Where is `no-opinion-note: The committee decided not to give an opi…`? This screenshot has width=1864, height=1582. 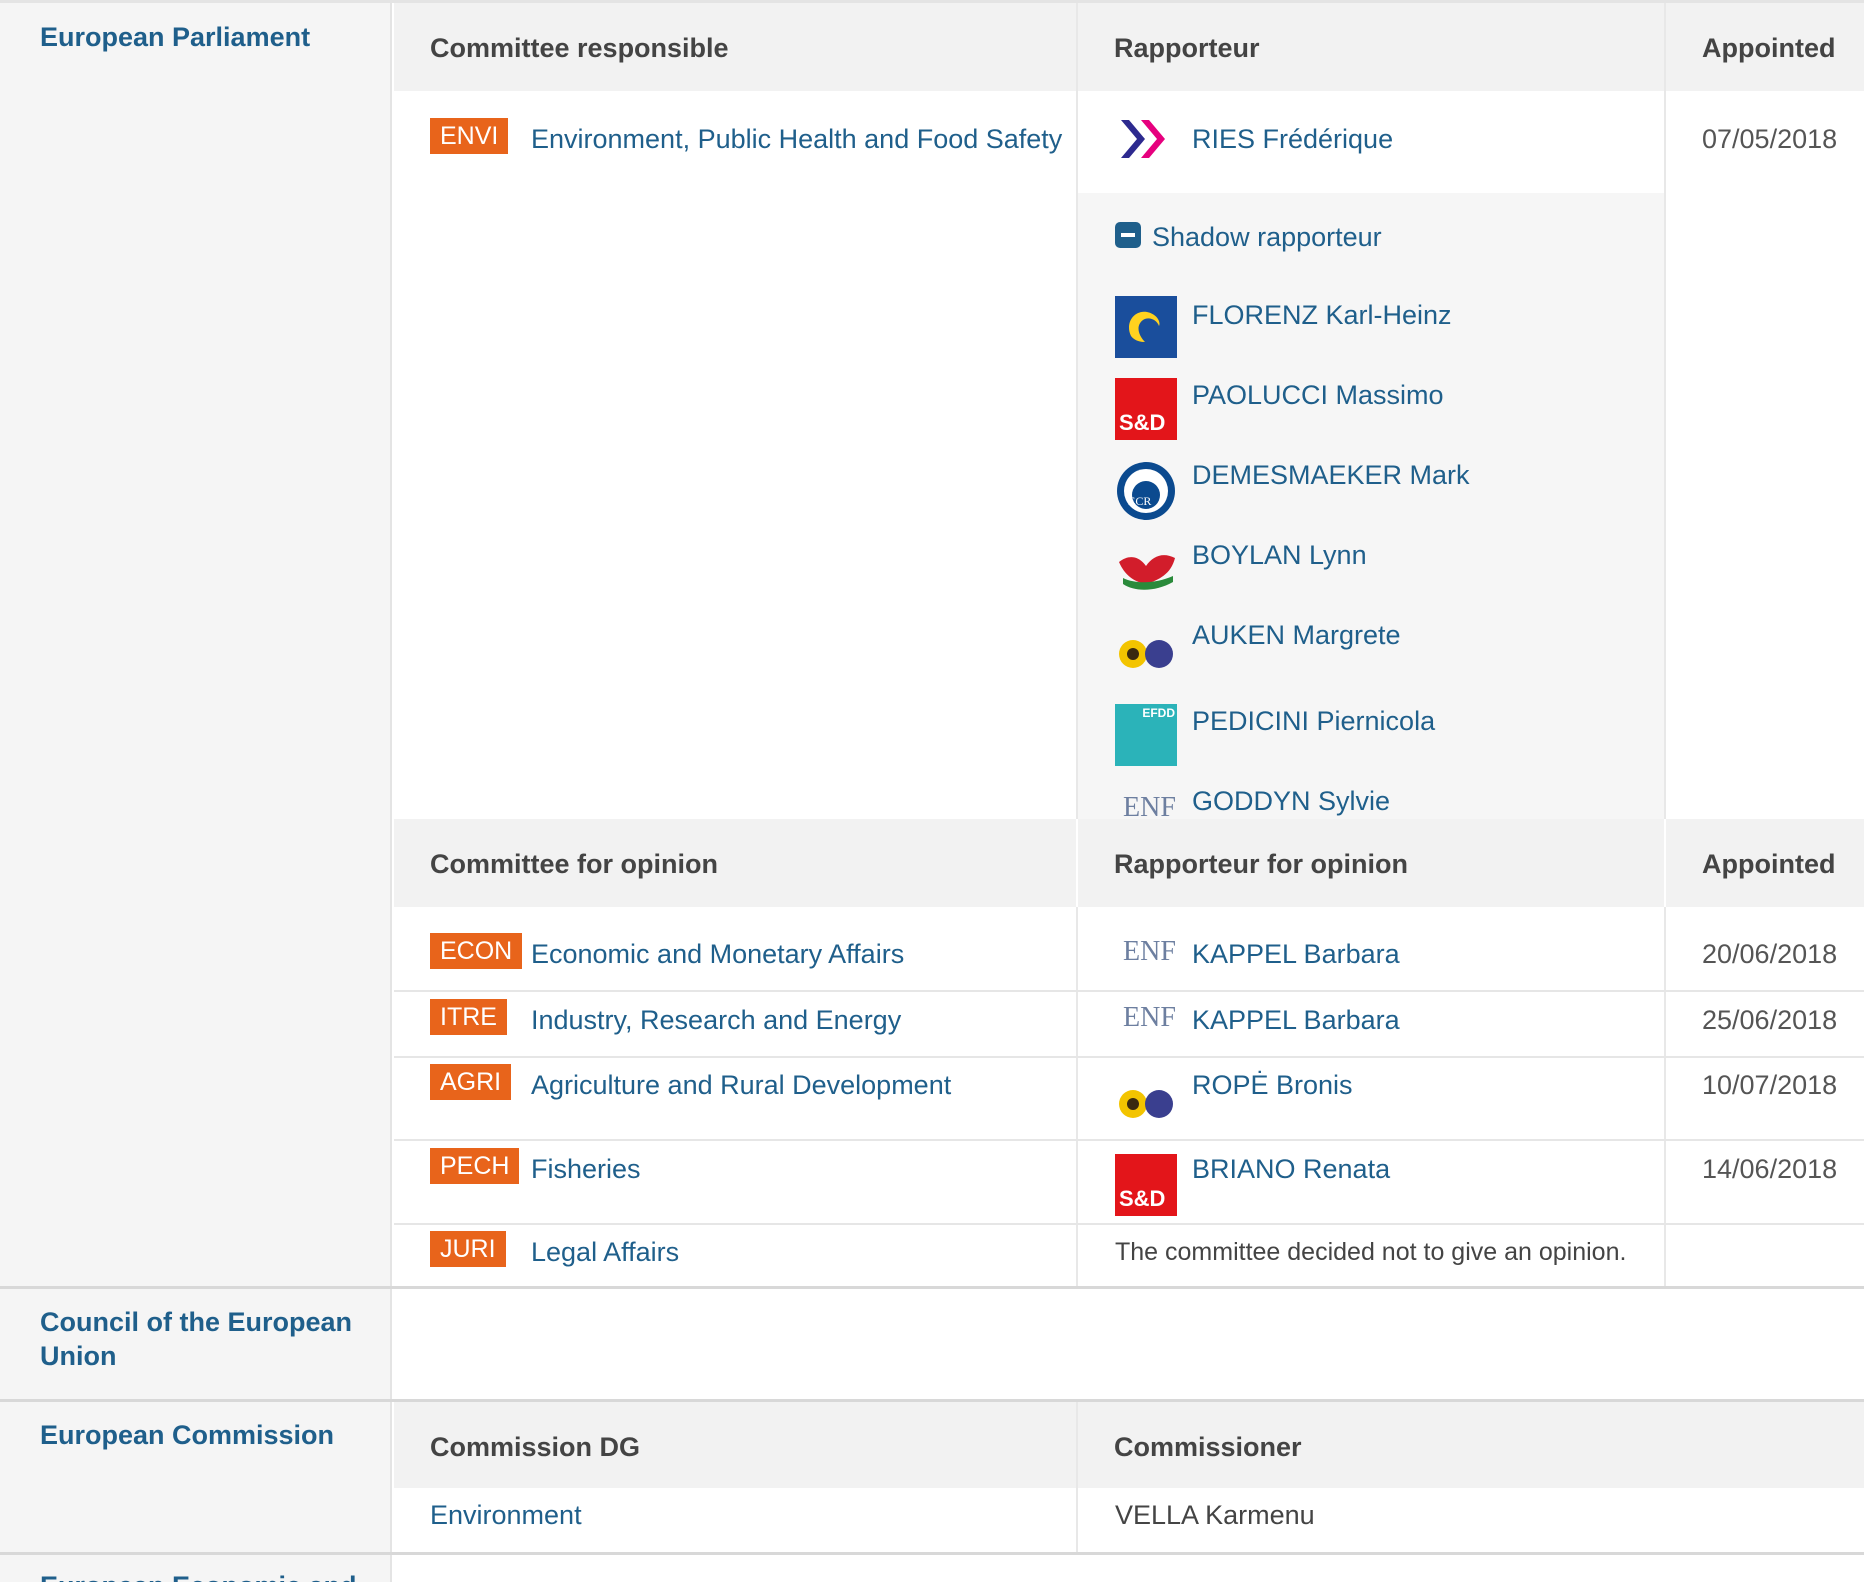 no-opinion-note: The committee decided not to give an opi… is located at coordinates (1371, 1252).